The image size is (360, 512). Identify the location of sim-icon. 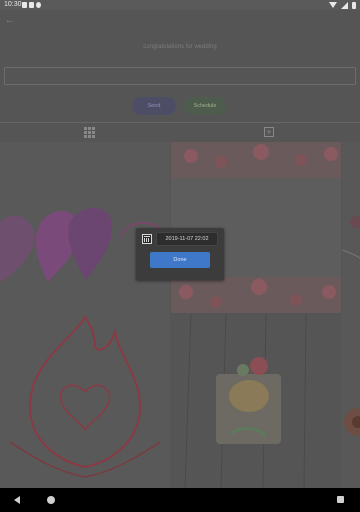
(31, 5).